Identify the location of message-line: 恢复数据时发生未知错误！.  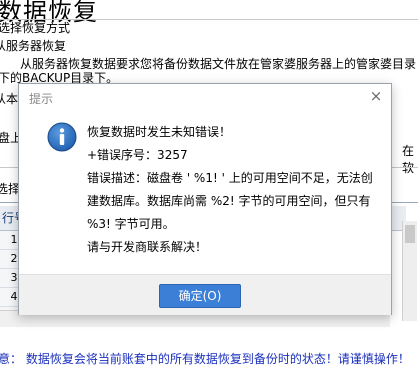
(159, 132).